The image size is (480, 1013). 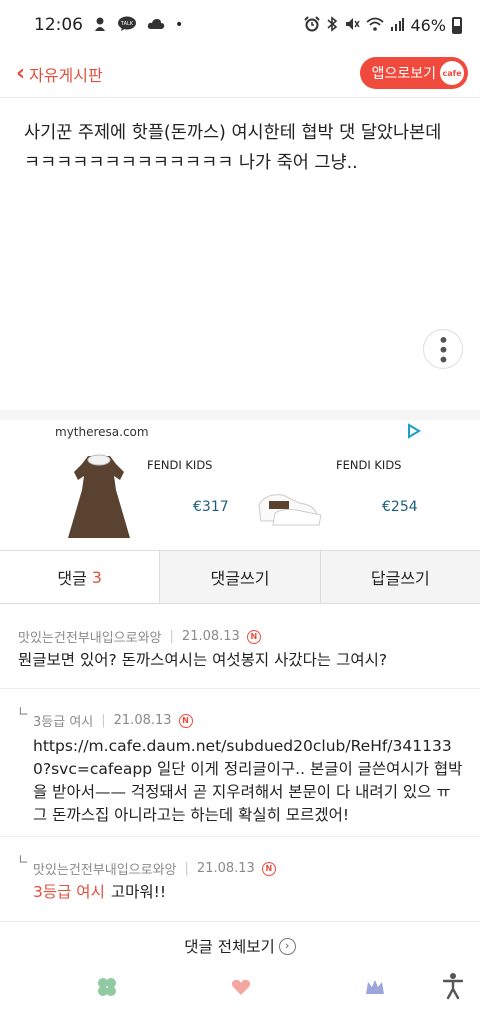 I want to click on more-options-button: •••, so click(x=443, y=349).